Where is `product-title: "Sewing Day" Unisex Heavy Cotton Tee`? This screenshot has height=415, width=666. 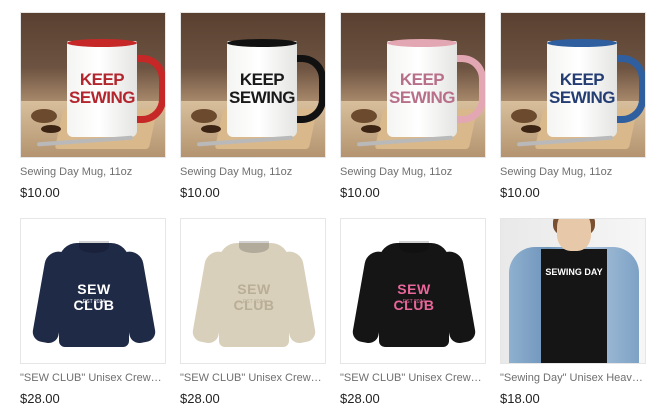
product-title: "Sewing Day" Unisex Heavy Cotton Tee is located at coordinates (573, 378).